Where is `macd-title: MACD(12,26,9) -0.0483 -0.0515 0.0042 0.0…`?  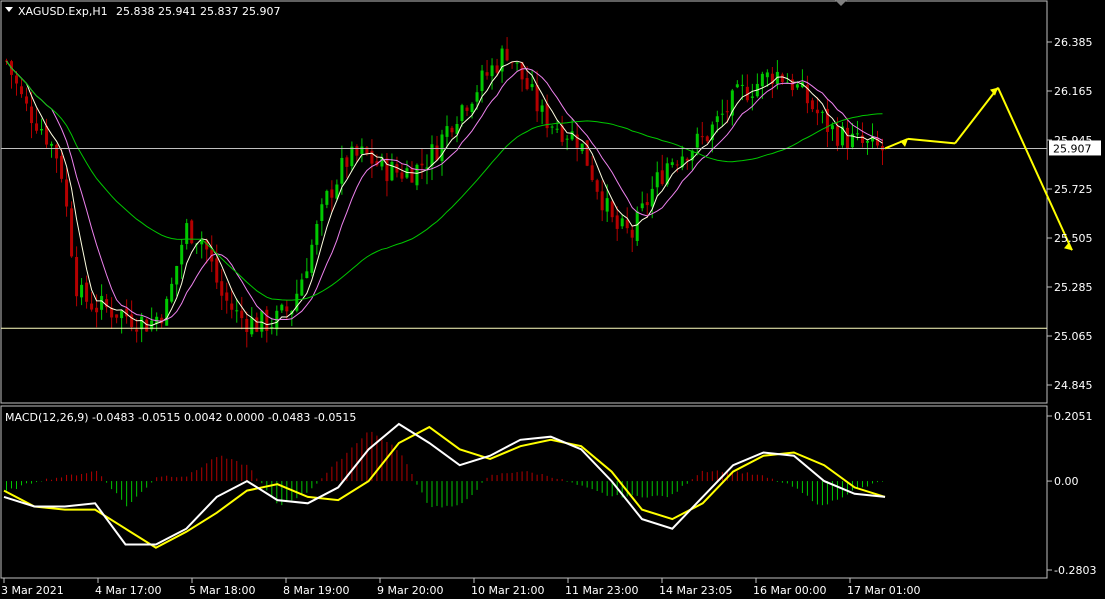 macd-title: MACD(12,26,9) -0.0483 -0.0515 0.0042 0.0… is located at coordinates (180, 417).